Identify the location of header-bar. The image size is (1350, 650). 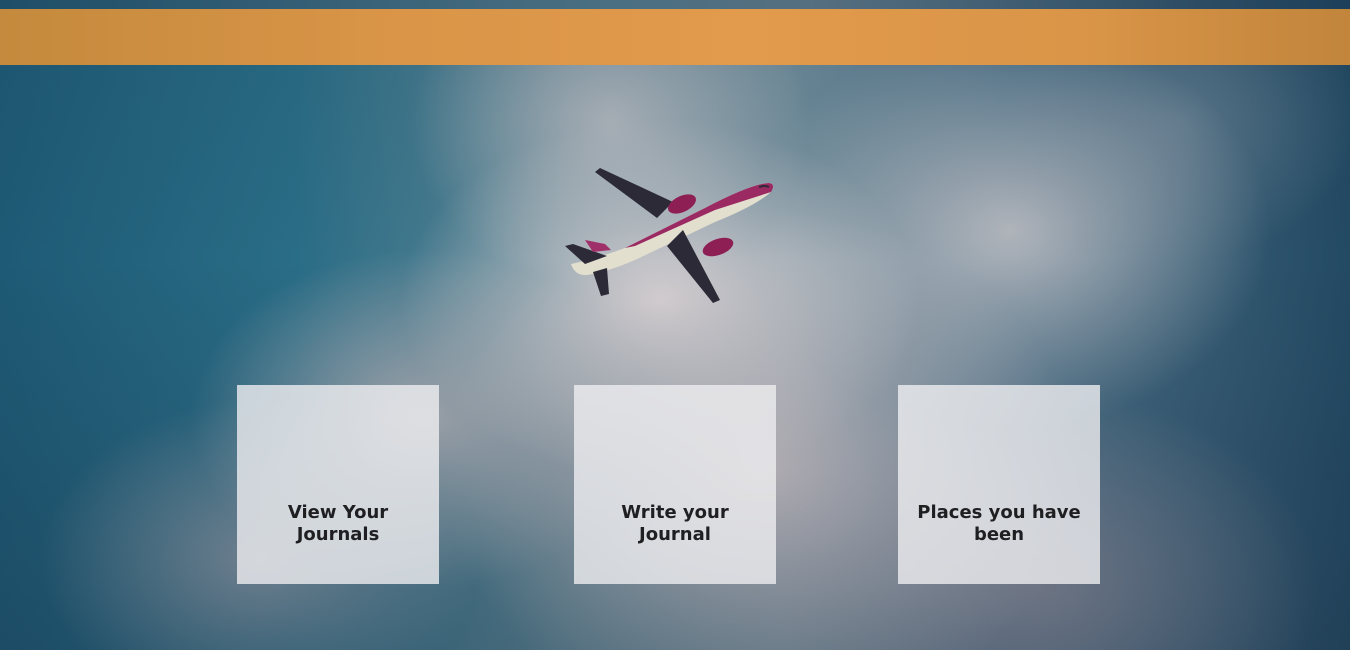
(675, 37).